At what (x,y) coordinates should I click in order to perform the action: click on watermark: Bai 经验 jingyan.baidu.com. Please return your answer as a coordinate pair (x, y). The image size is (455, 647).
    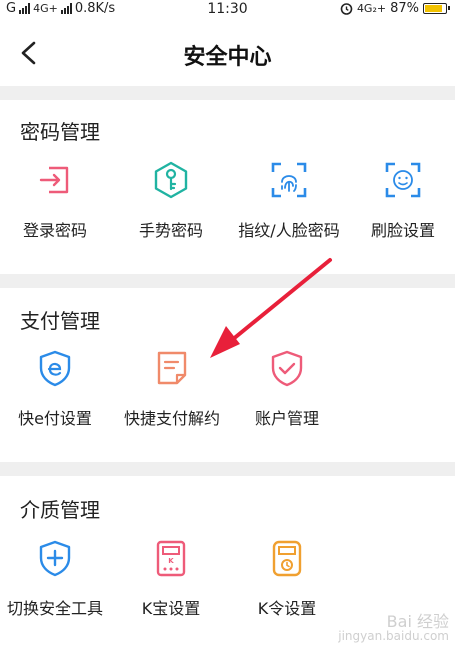
    Looking at the image, I should click on (393, 628).